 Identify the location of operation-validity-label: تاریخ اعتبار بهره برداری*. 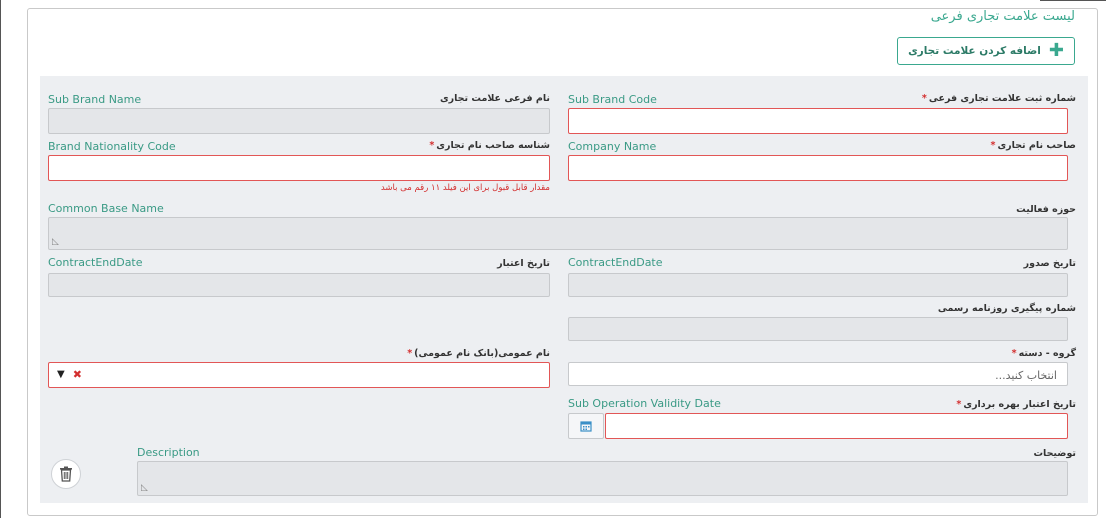
(1016, 404).